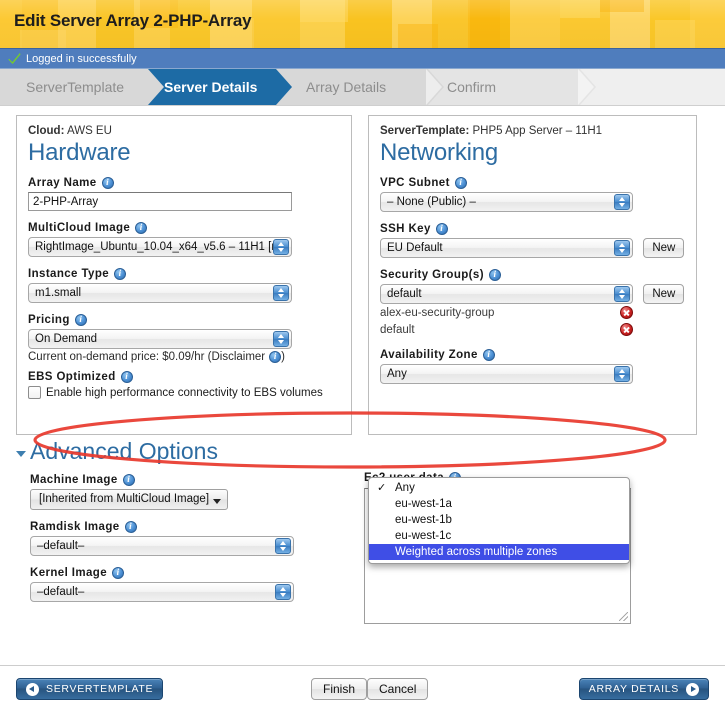 The width and height of the screenshot is (725, 717). What do you see at coordinates (362, 24) in the screenshot?
I see `app-header: Edit Server Array 2-PHP-Array` at bounding box center [362, 24].